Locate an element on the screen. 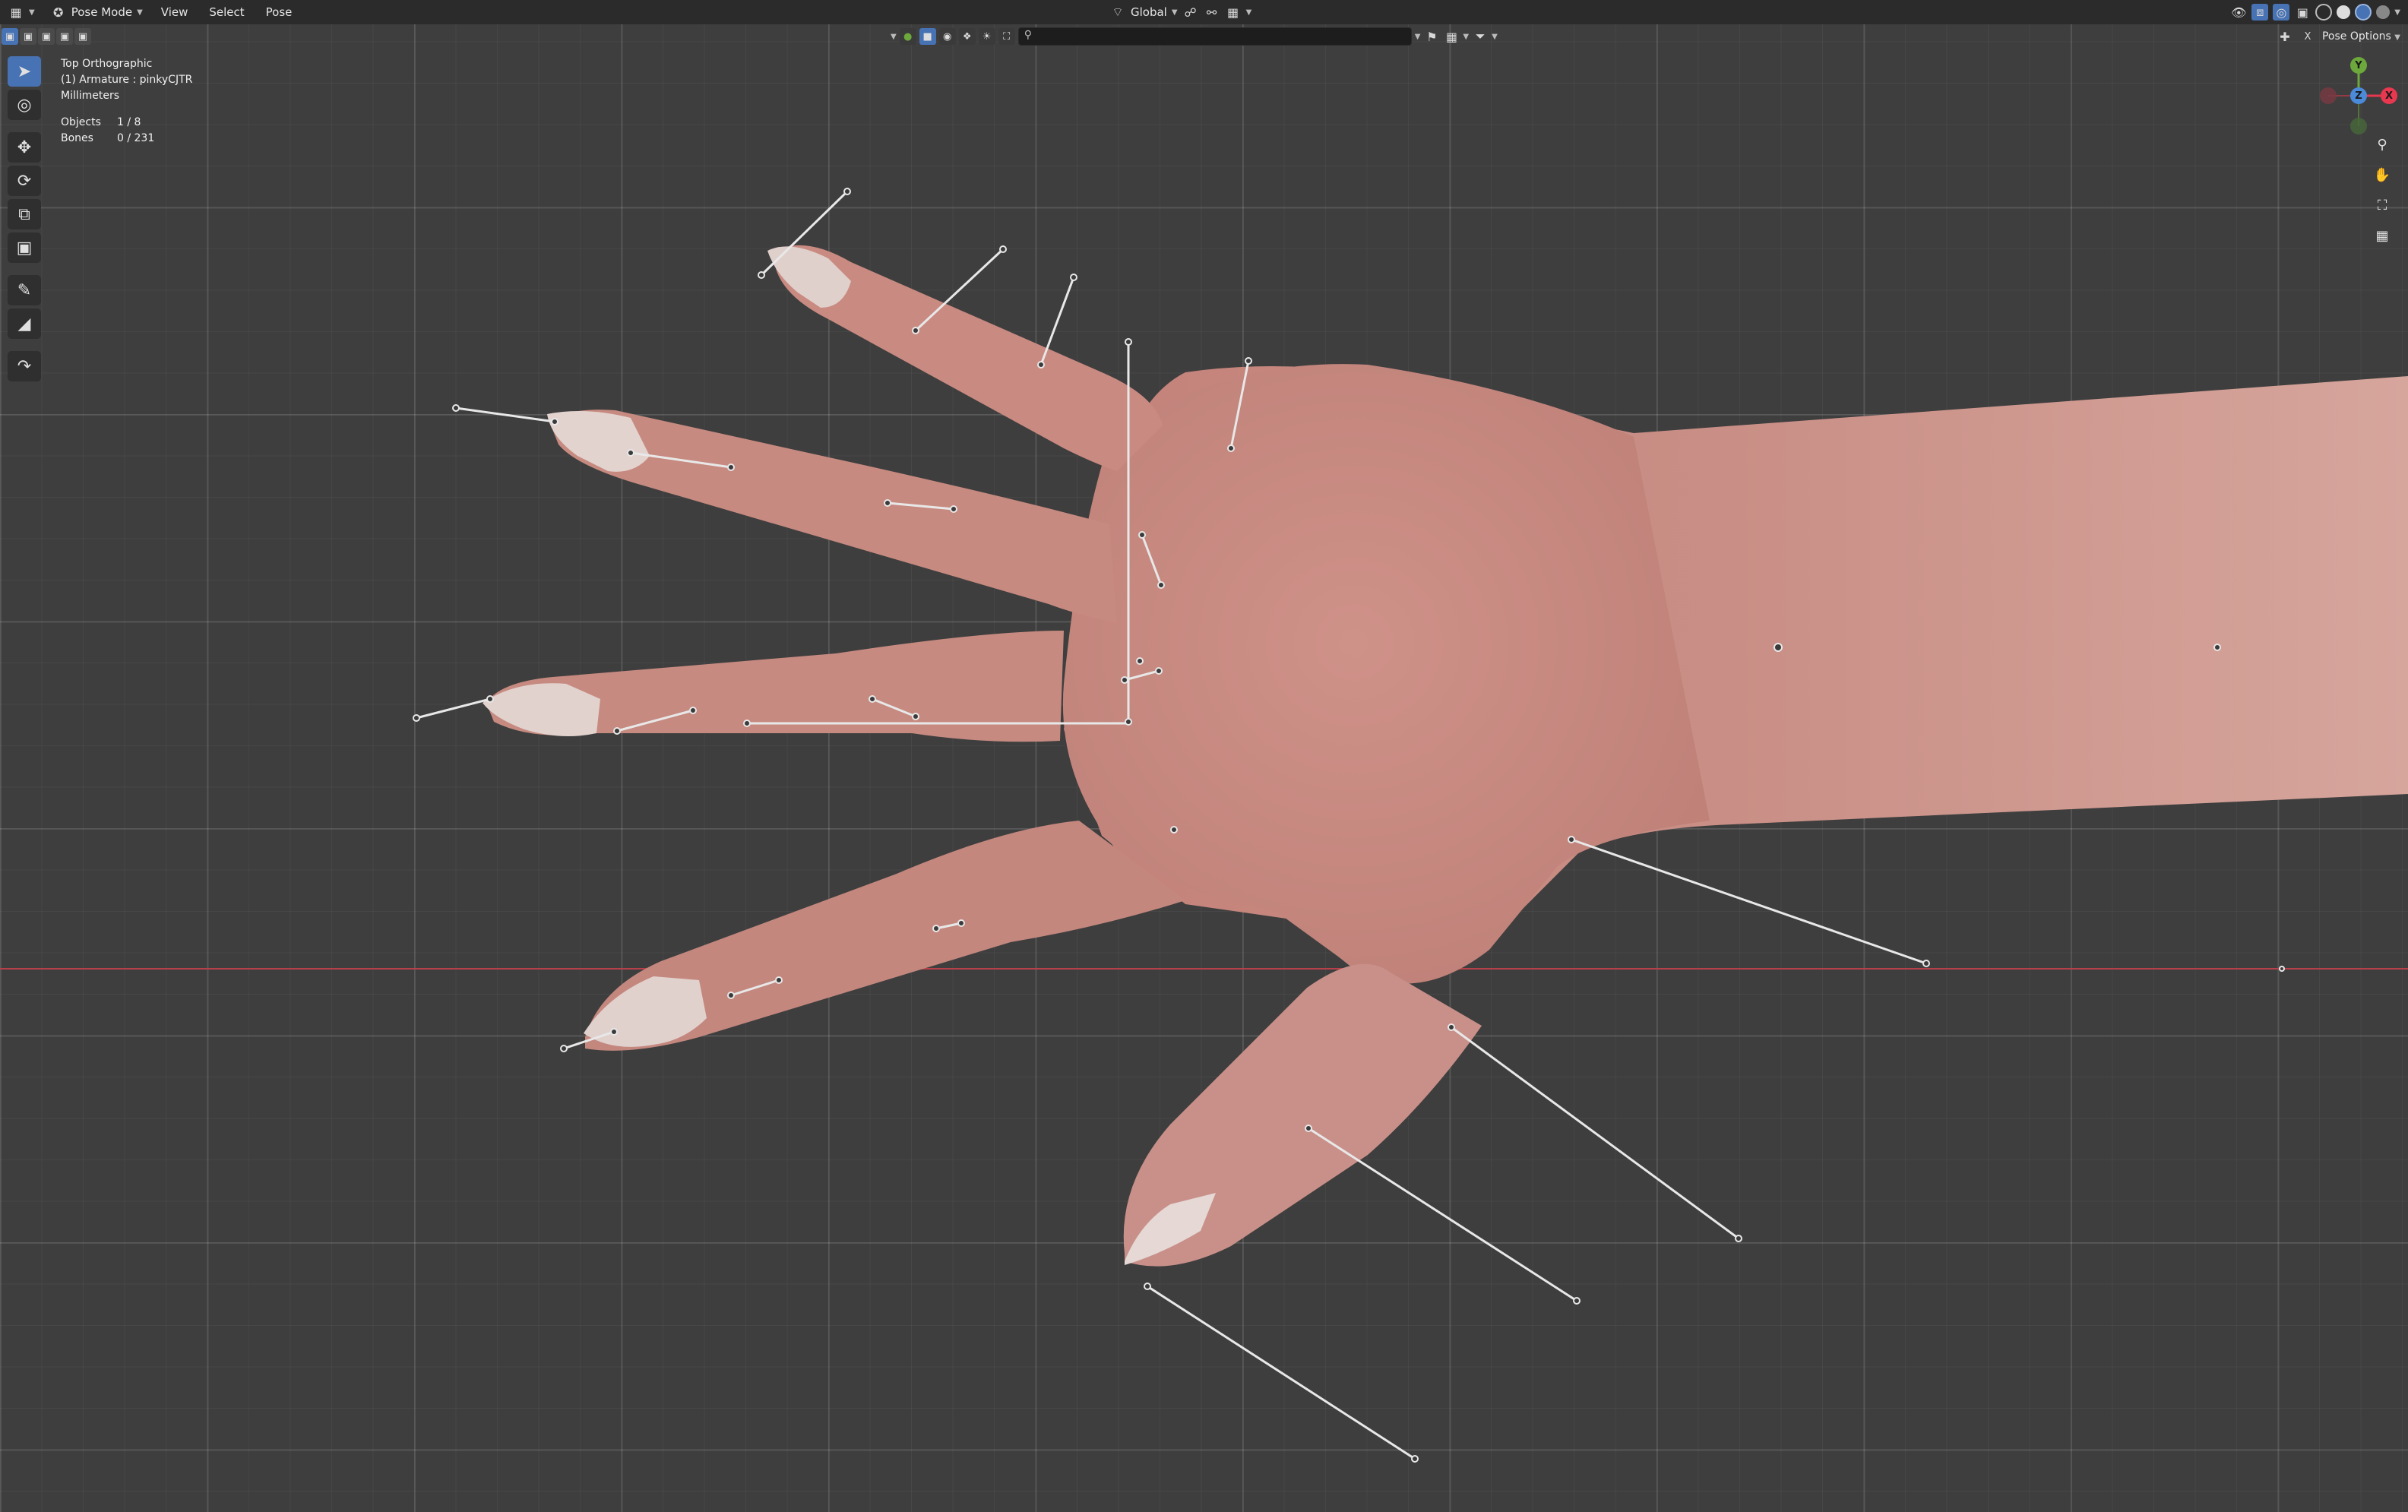  gizmo-neg-x-axis is located at coordinates (2328, 95).